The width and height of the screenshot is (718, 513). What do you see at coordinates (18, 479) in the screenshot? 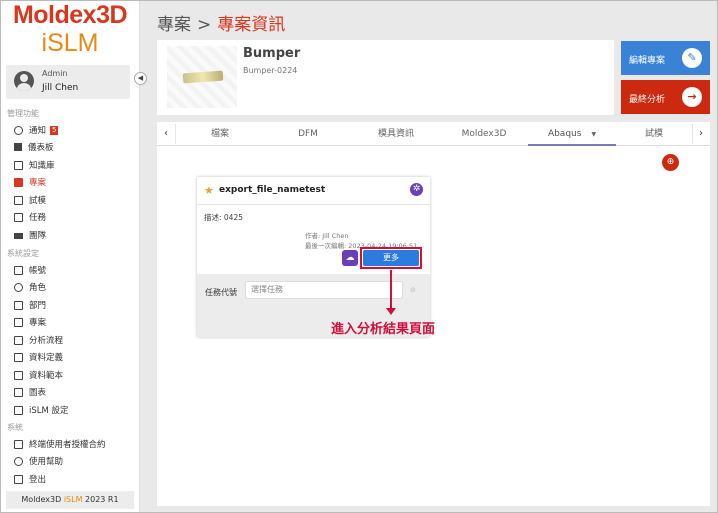
I see `logout-icon` at bounding box center [18, 479].